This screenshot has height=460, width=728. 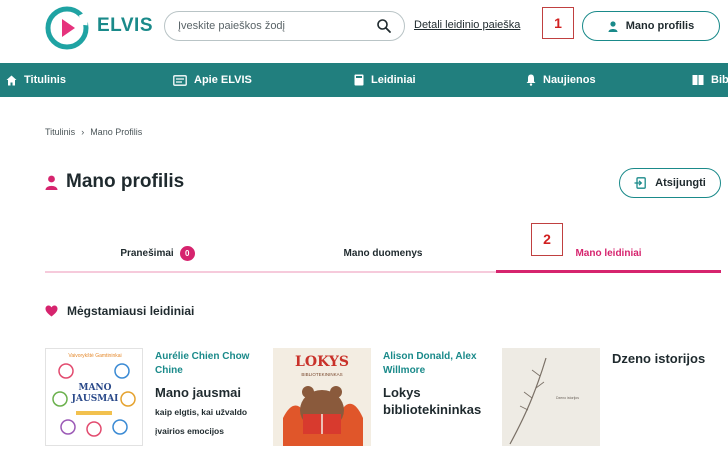 I want to click on profile-button: Mano profilis, so click(x=651, y=26).